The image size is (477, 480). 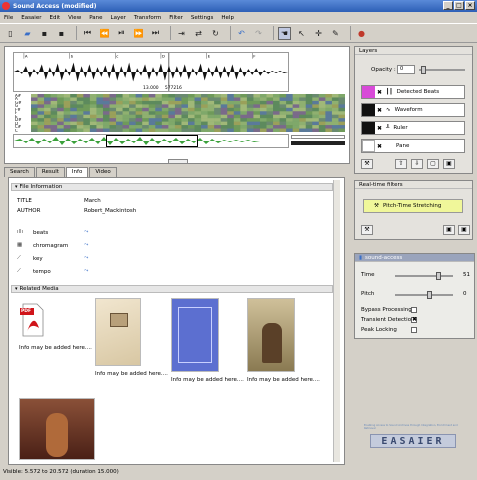 What do you see at coordinates (19, 172) in the screenshot?
I see `tab-search: Search` at bounding box center [19, 172].